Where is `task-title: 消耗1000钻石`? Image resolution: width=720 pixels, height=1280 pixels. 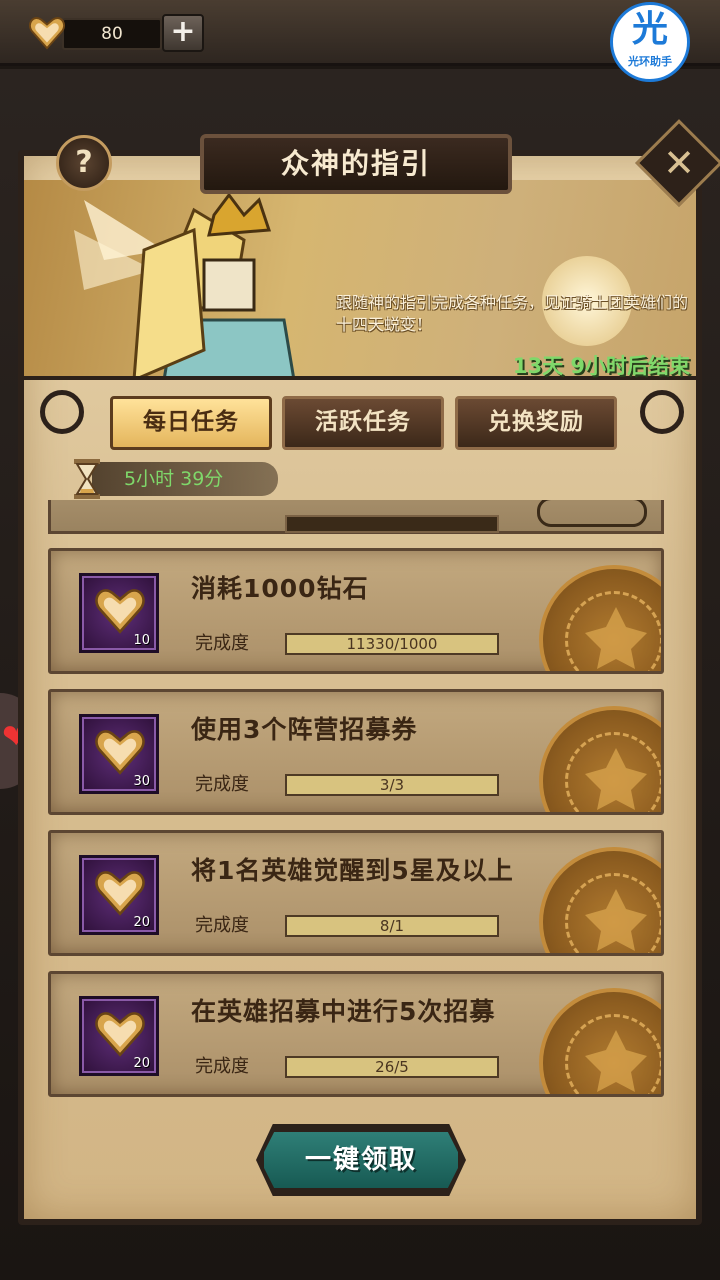
task-title: 消耗1000钻石 is located at coordinates (280, 588).